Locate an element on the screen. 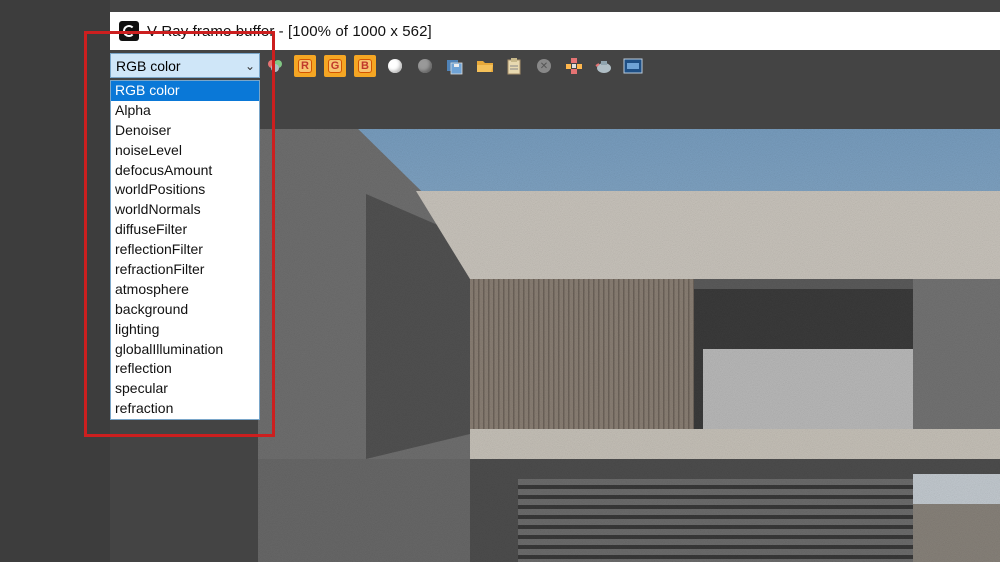 This screenshot has width=1000, height=562. channel-select-value: RGB color is located at coordinates (148, 65).